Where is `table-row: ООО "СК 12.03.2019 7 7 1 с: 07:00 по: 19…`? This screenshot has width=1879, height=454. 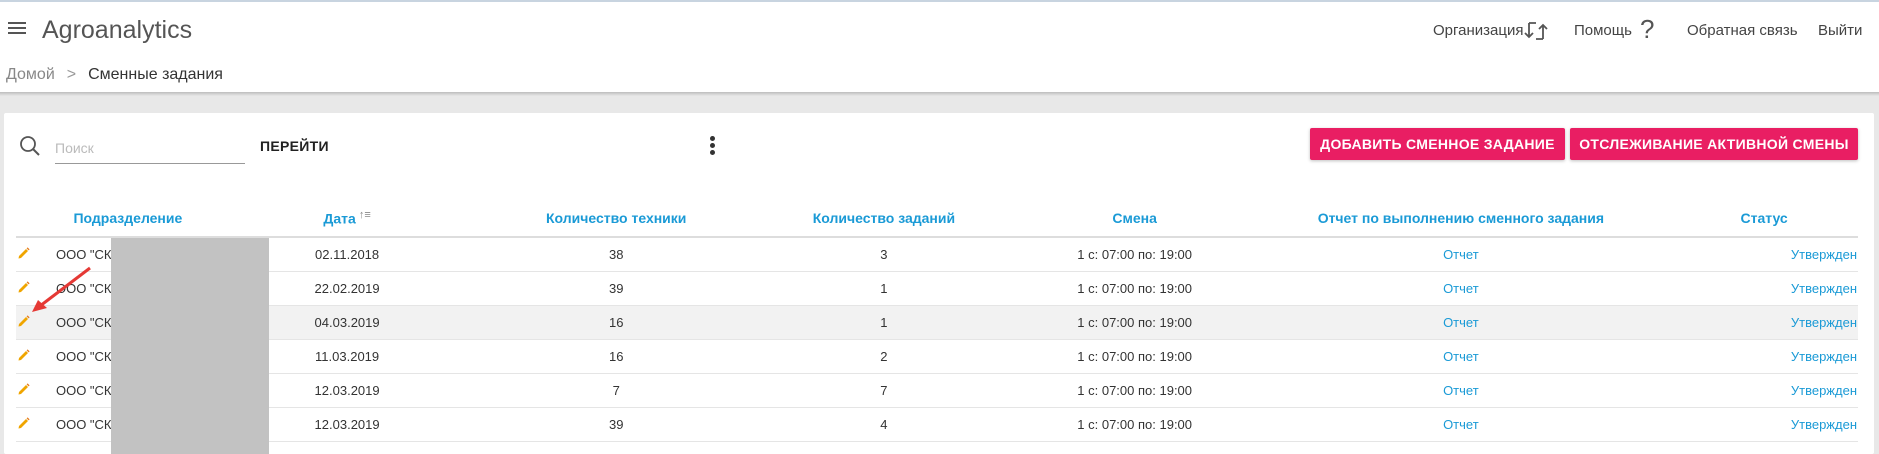 table-row: ООО "СК 12.03.2019 7 7 1 с: 07:00 по: 19… is located at coordinates (937, 390).